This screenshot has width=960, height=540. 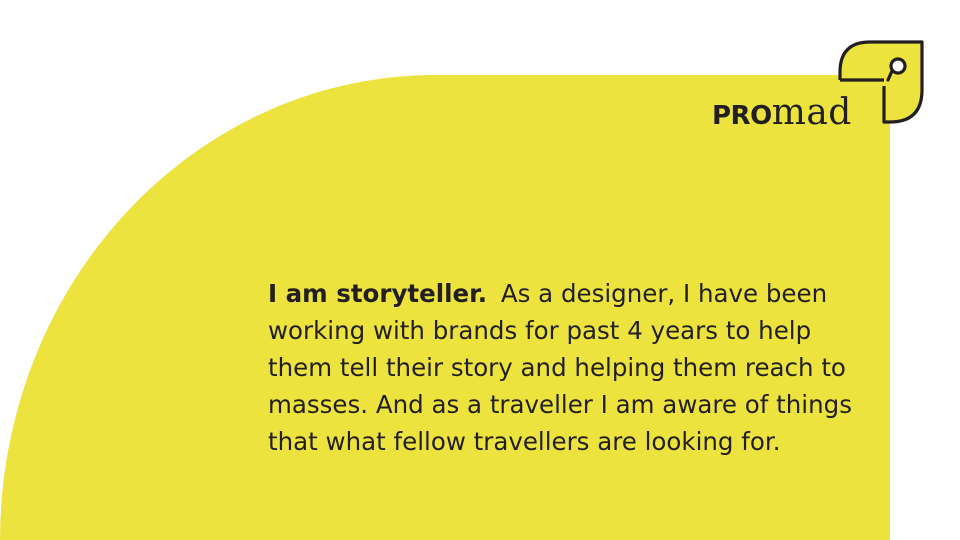 What do you see at coordinates (378, 293) in the screenshot?
I see `bio-lead: I am storyteller.` at bounding box center [378, 293].